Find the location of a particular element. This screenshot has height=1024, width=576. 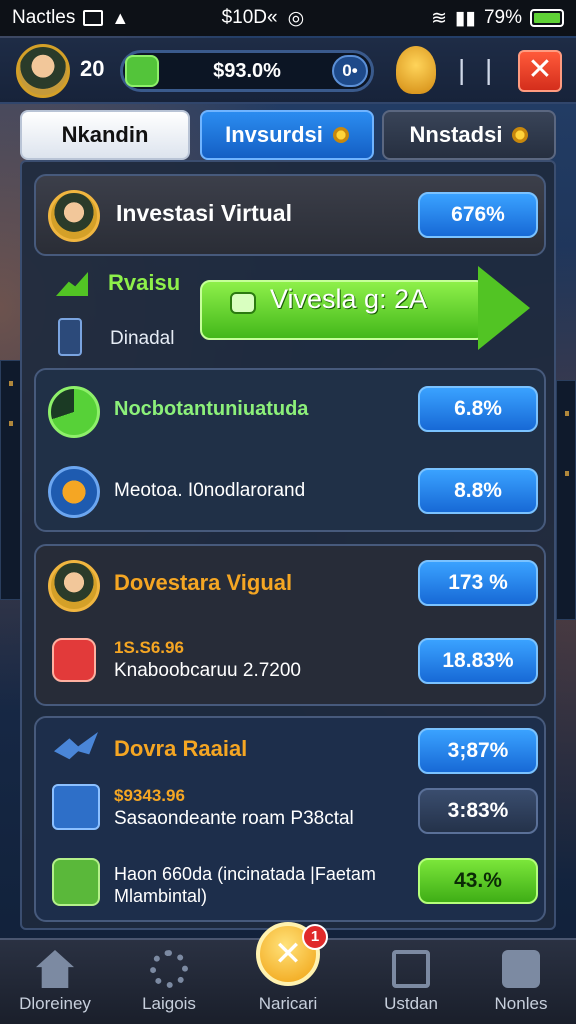

row-title: Dovestara Vigual is located at coordinates (203, 582).